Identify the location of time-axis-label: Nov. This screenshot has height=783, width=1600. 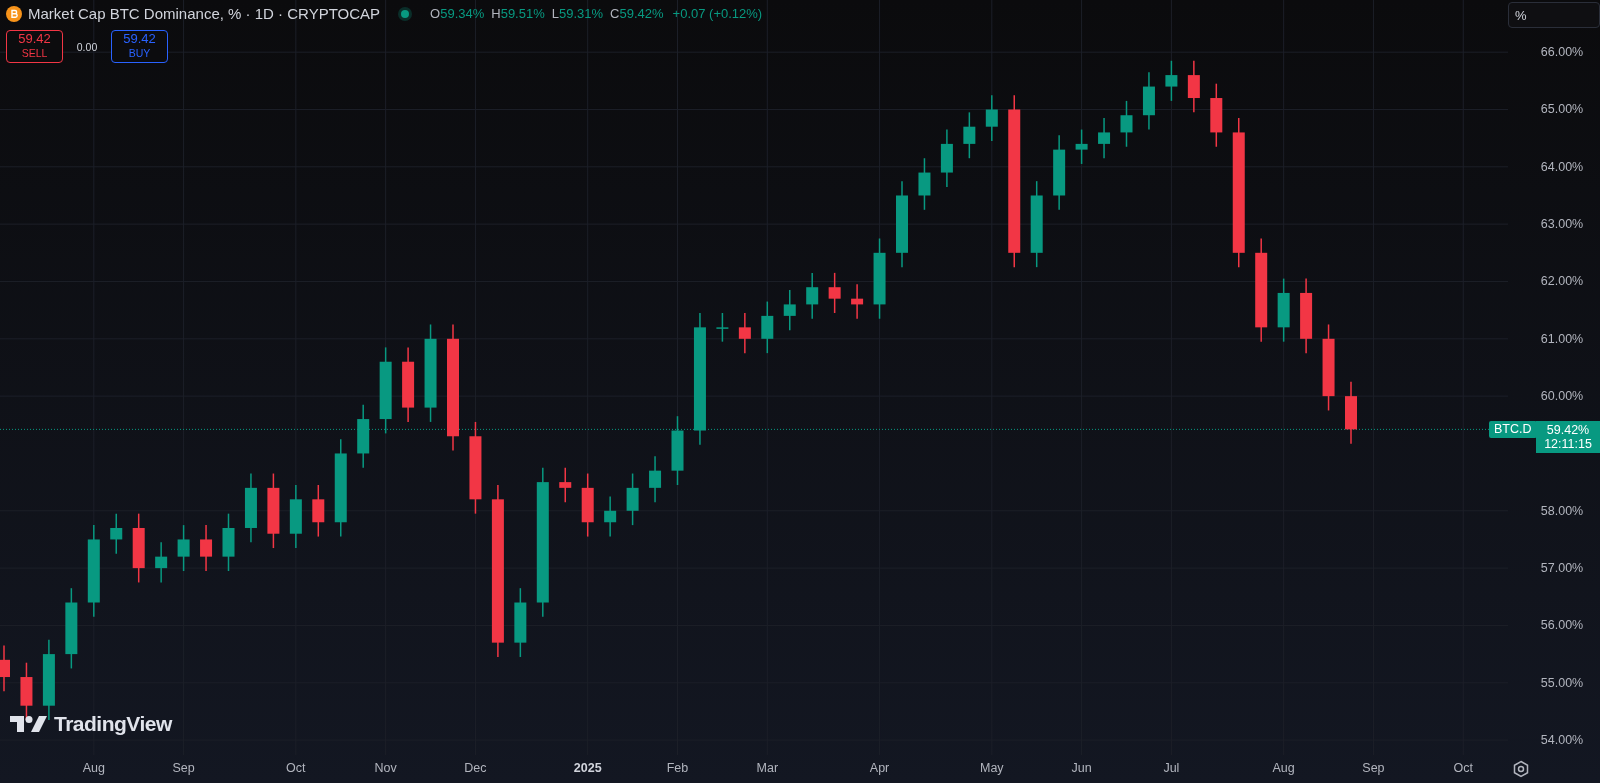
(385, 768).